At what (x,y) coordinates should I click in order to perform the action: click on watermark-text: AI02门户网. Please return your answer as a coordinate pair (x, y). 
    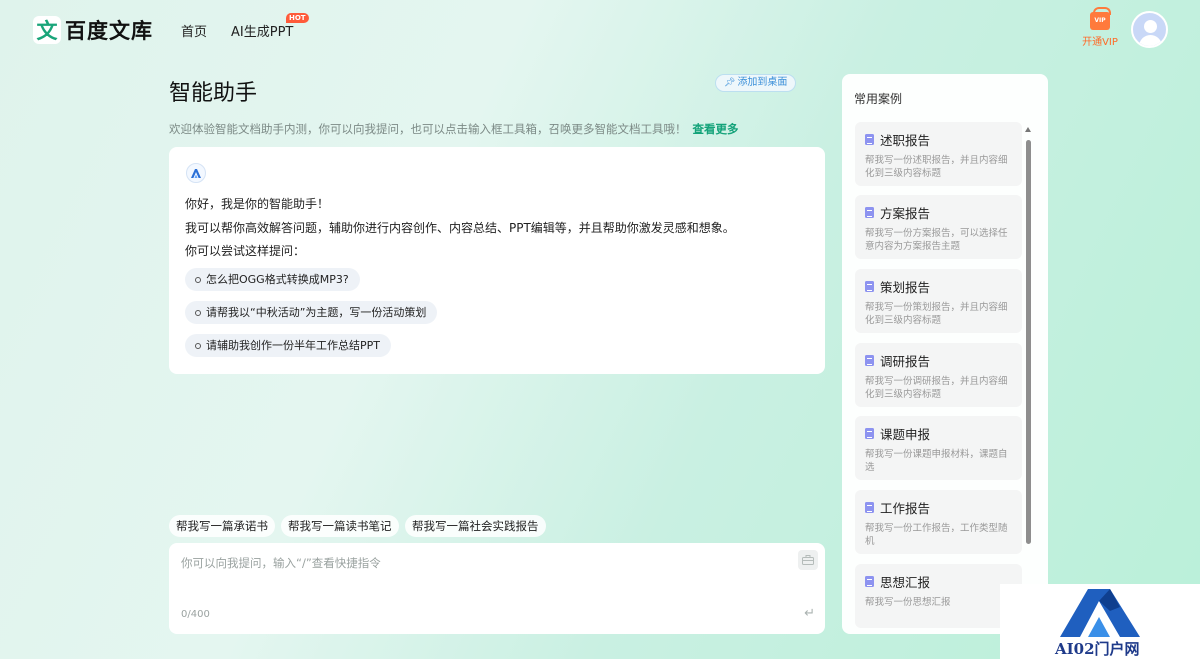
    Looking at the image, I should click on (1097, 649).